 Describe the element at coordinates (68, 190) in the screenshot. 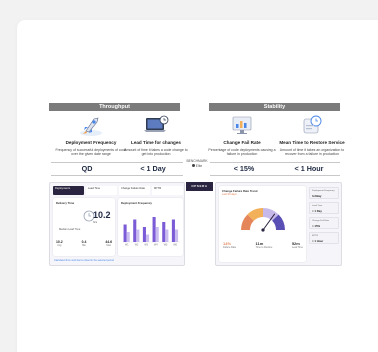

I see `tab-deployments: Deployments` at that location.